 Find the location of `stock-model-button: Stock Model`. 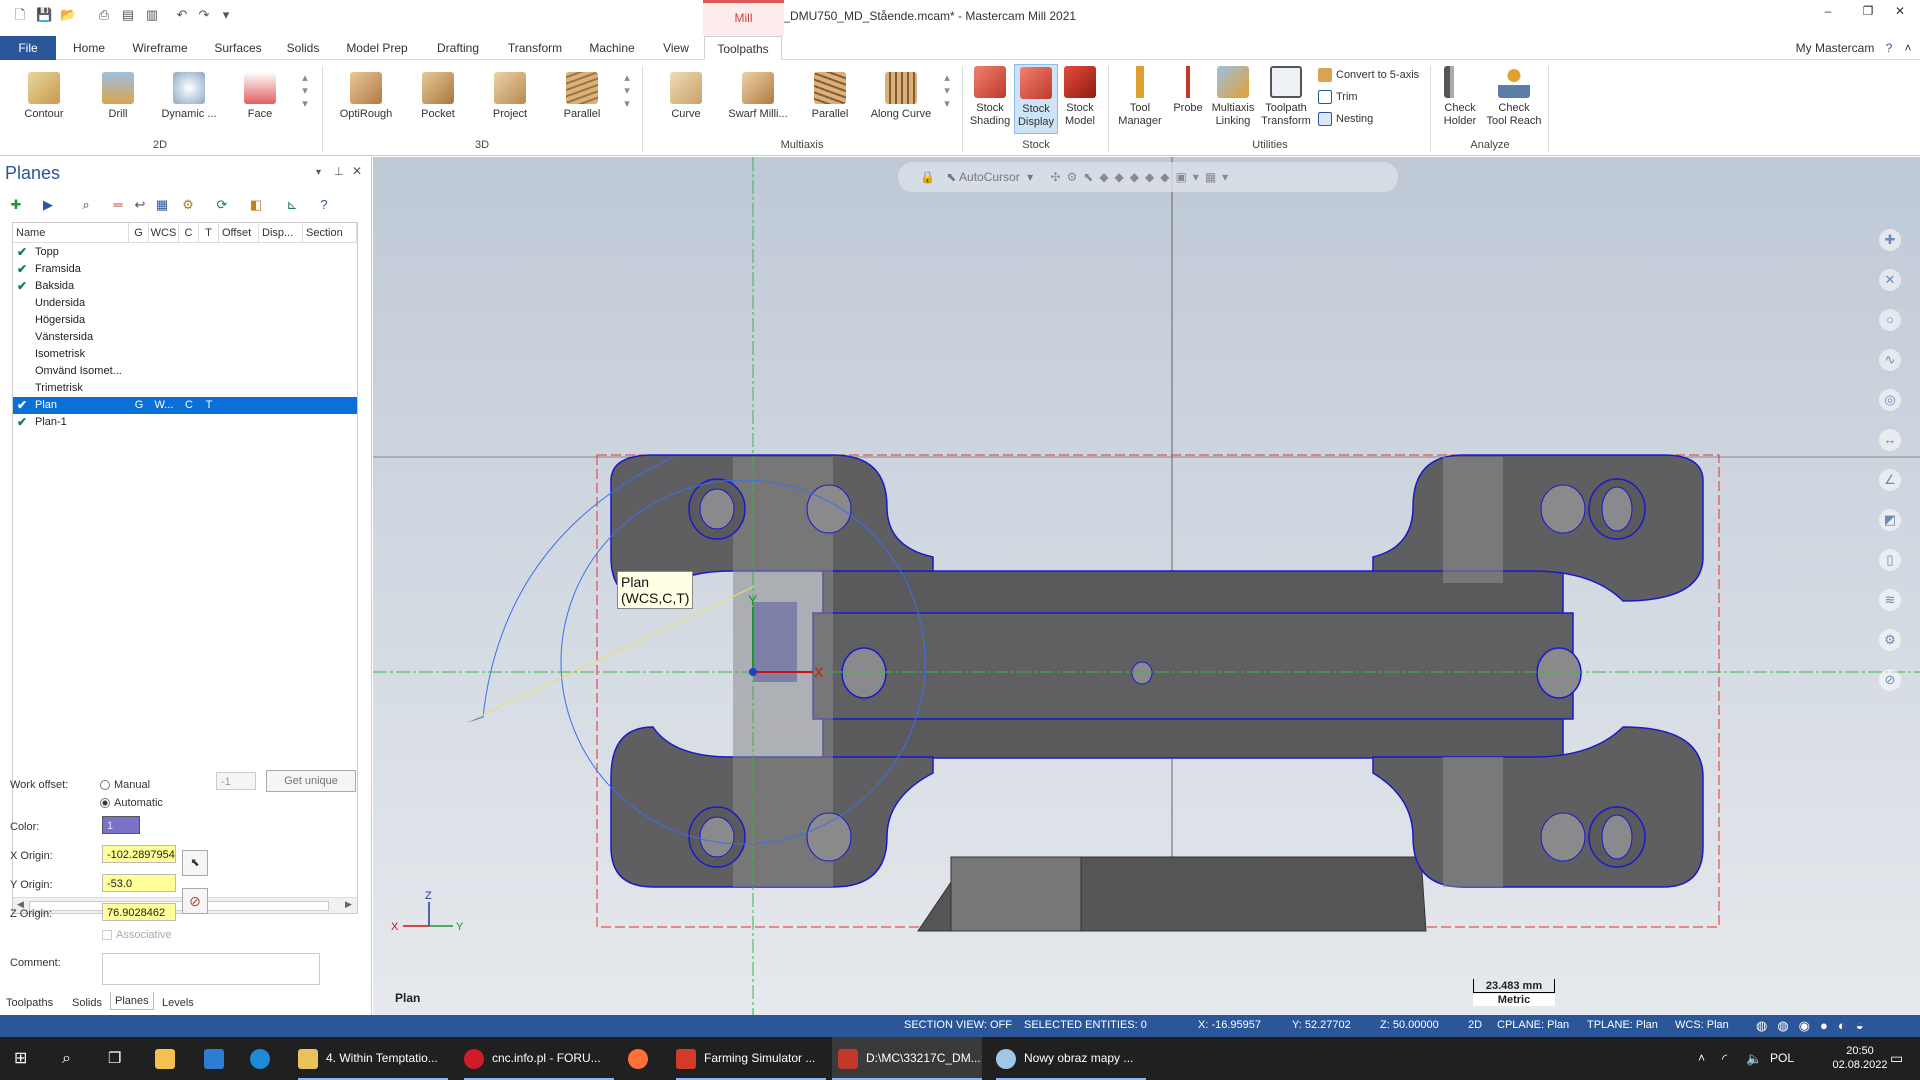

stock-model-button: Stock Model is located at coordinates (1080, 97).